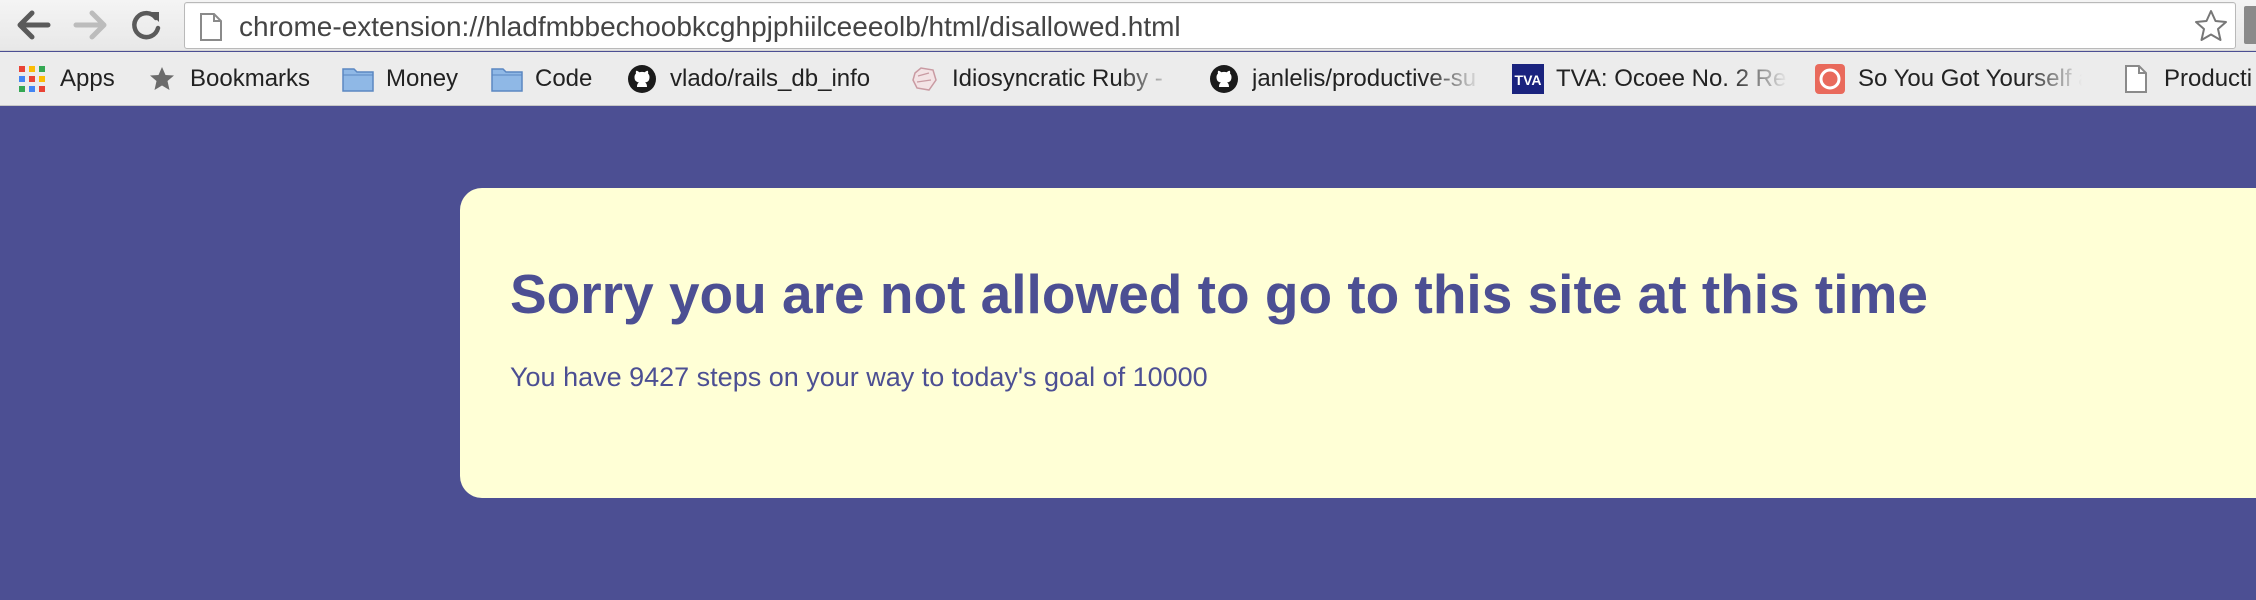 This screenshot has width=2256, height=600. Describe the element at coordinates (1970, 78) in the screenshot. I see `bookmark-label: So You Got Yourself a` at that location.